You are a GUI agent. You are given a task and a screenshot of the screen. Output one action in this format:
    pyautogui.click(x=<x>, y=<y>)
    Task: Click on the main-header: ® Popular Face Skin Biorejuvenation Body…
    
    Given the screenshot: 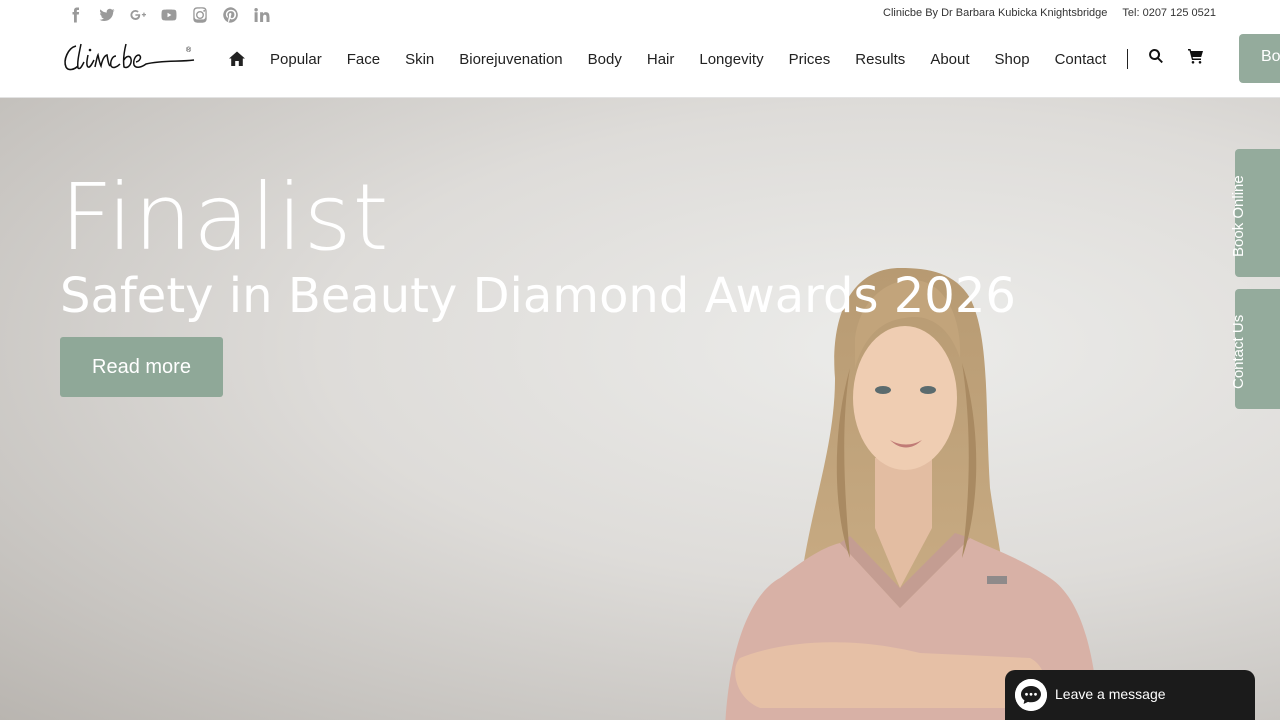 What is the action you would take?
    pyautogui.click(x=640, y=64)
    